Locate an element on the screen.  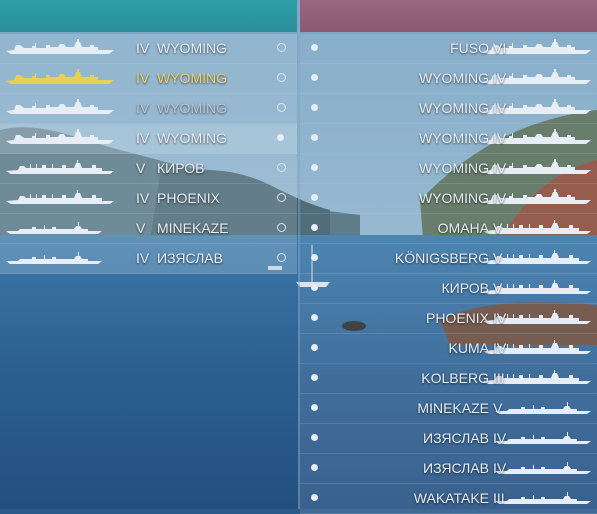
enemy-row: IV KUMA is located at coordinates (448, 349).